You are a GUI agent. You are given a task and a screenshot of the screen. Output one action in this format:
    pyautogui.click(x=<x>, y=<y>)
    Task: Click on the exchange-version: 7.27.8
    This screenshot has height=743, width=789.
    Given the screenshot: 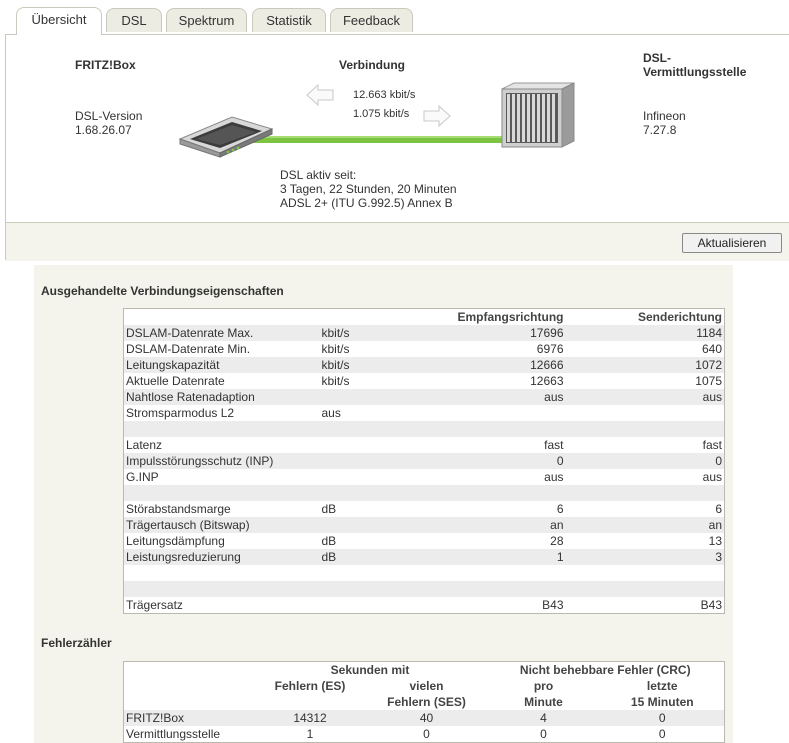 What is the action you would take?
    pyautogui.click(x=660, y=130)
    